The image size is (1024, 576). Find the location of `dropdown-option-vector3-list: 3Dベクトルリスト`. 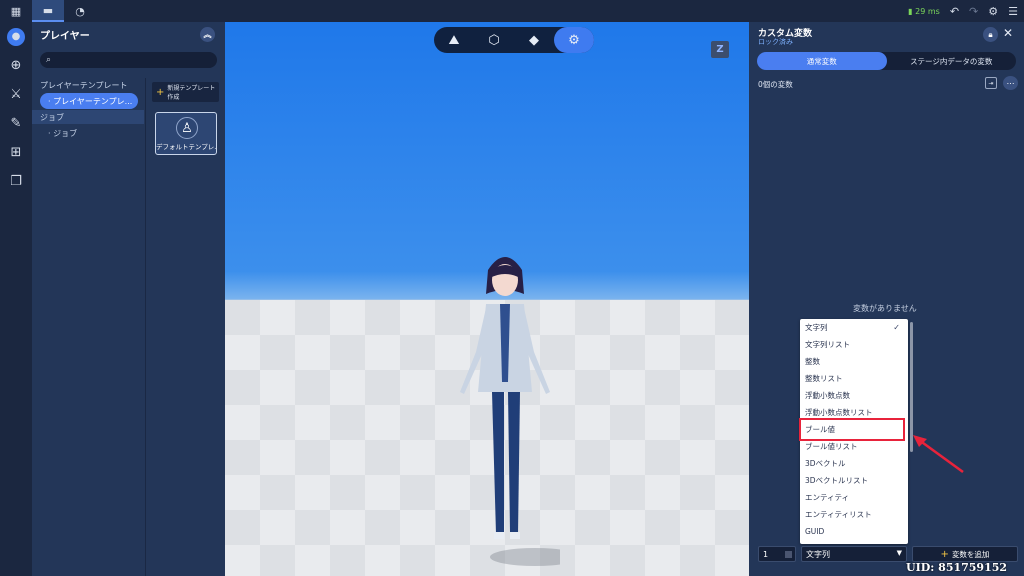

dropdown-option-vector3-list: 3Dベクトルリスト is located at coordinates (854, 480).